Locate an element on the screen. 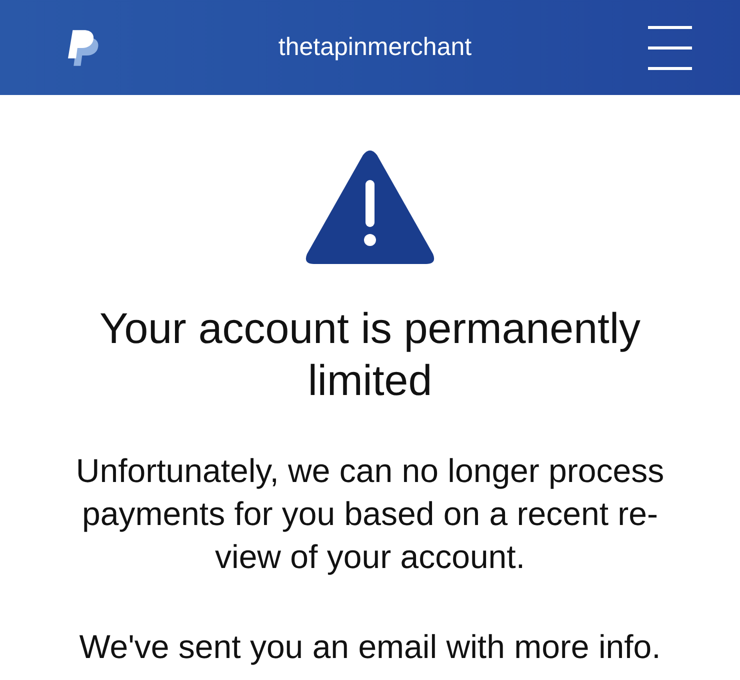 This screenshot has height=680, width=740. menu-button is located at coordinates (670, 48).